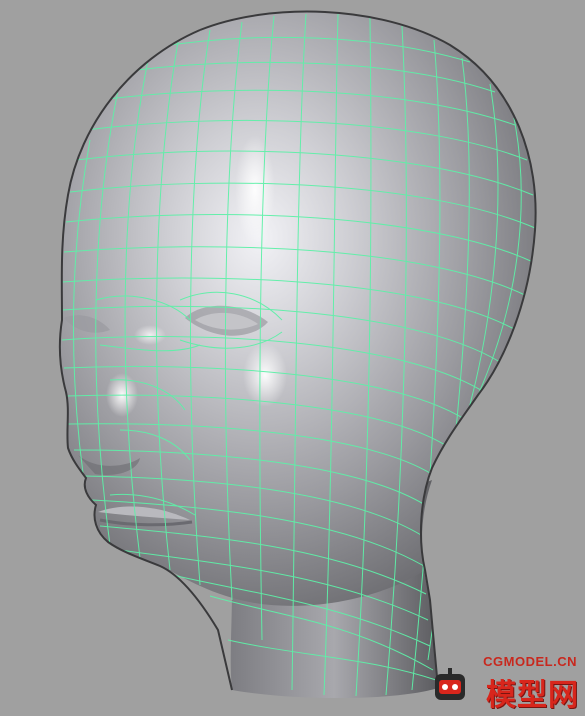  I want to click on watermark-name: 模型网, so click(532, 695).